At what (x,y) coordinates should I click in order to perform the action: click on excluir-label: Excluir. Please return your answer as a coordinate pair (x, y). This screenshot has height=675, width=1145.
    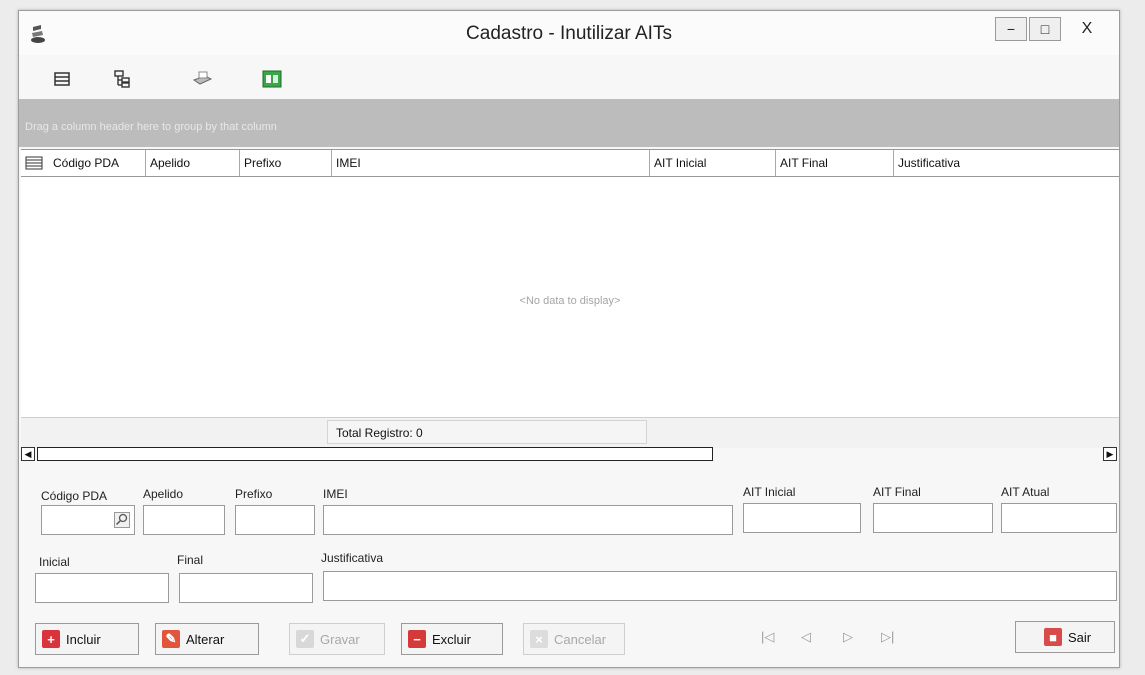
    Looking at the image, I should click on (452, 639).